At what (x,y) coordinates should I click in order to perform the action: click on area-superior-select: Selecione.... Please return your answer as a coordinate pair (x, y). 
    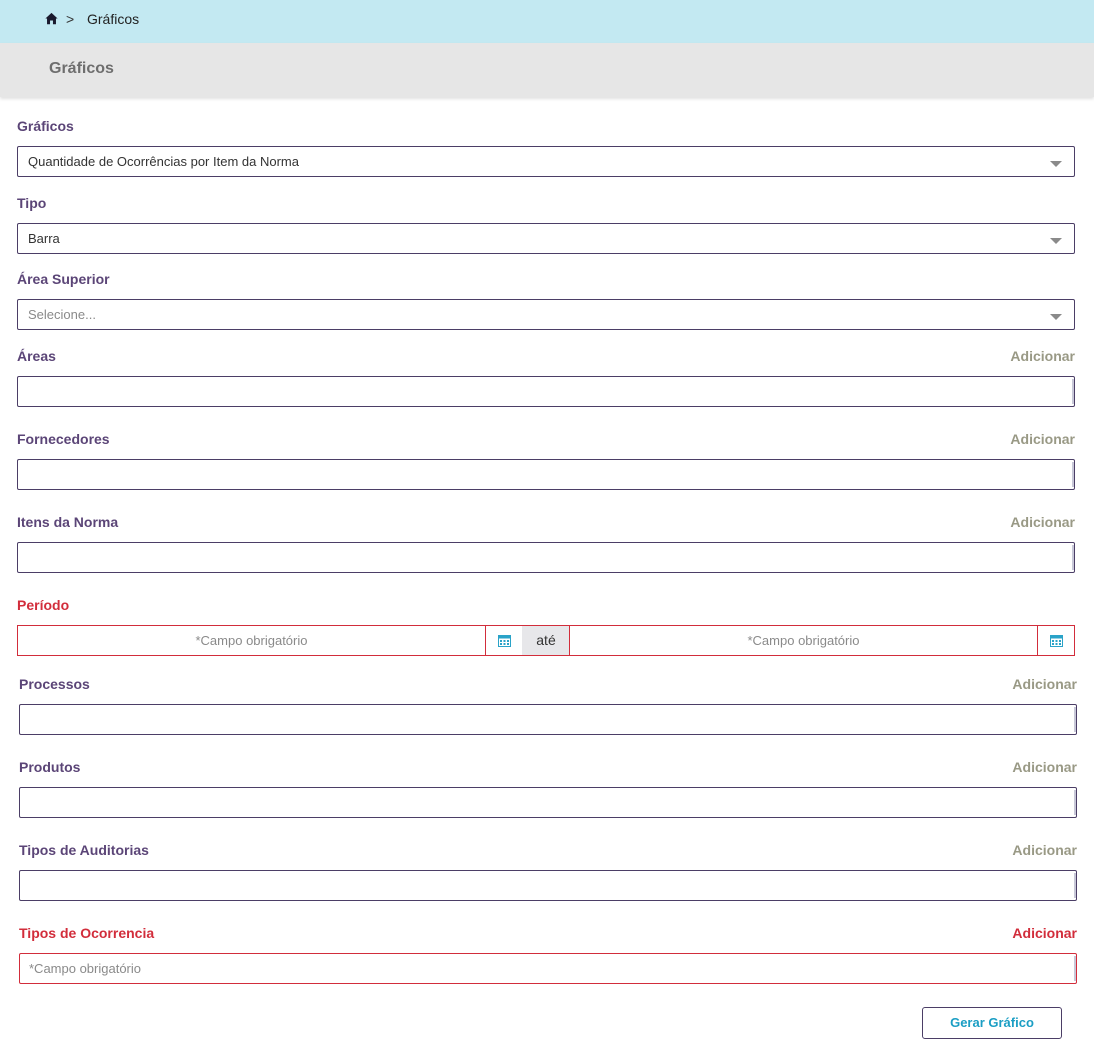
    Looking at the image, I should click on (546, 314).